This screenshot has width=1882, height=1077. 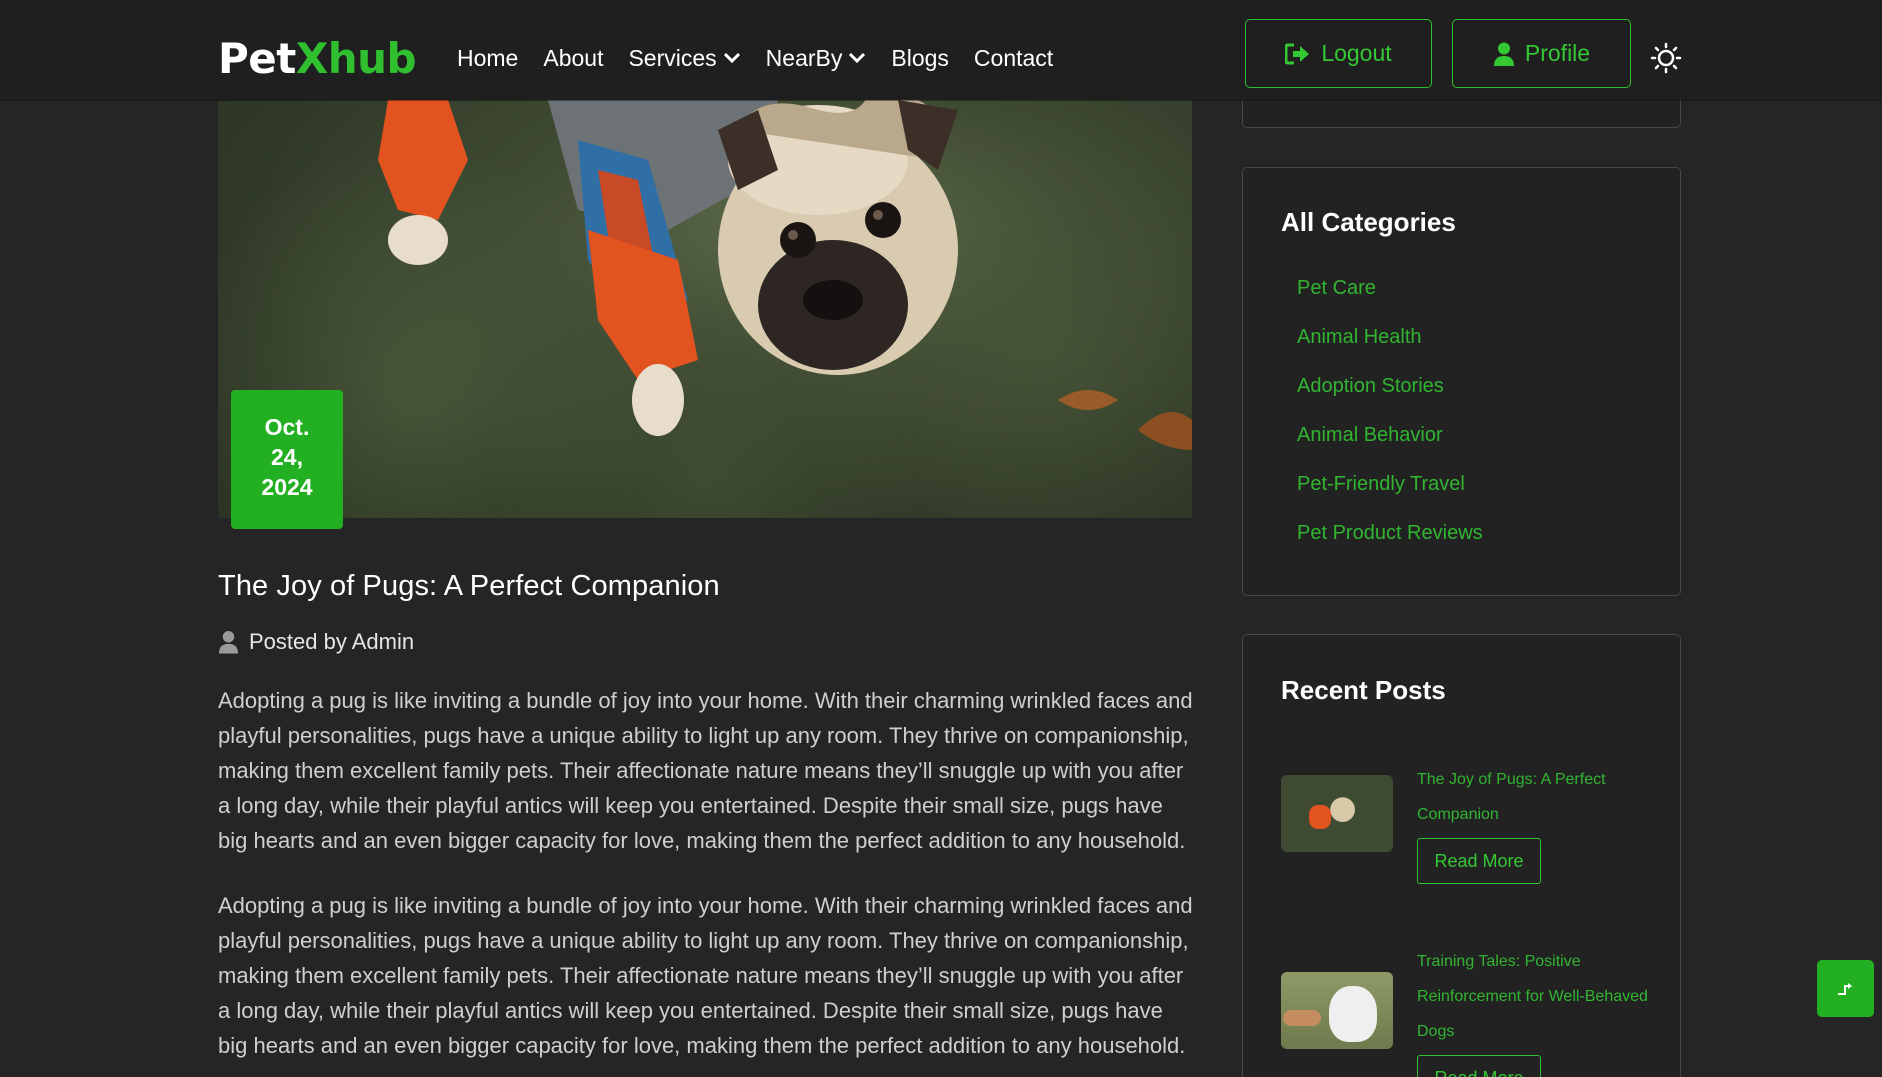 I want to click on nav-blogs-label: Blogs, so click(x=920, y=58).